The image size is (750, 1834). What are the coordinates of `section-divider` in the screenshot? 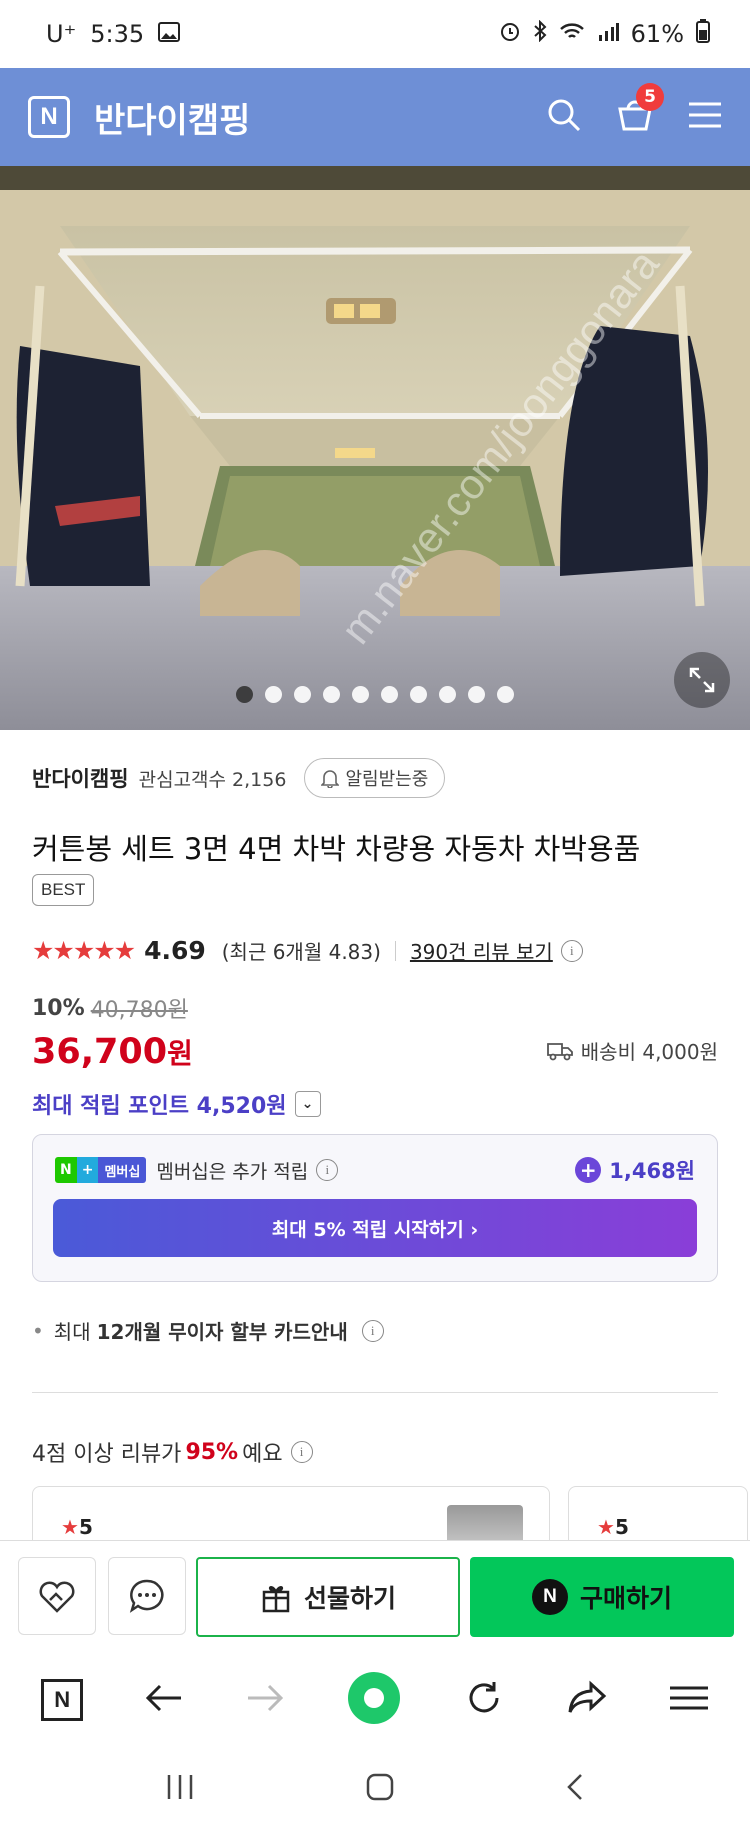 It's located at (375, 1392).